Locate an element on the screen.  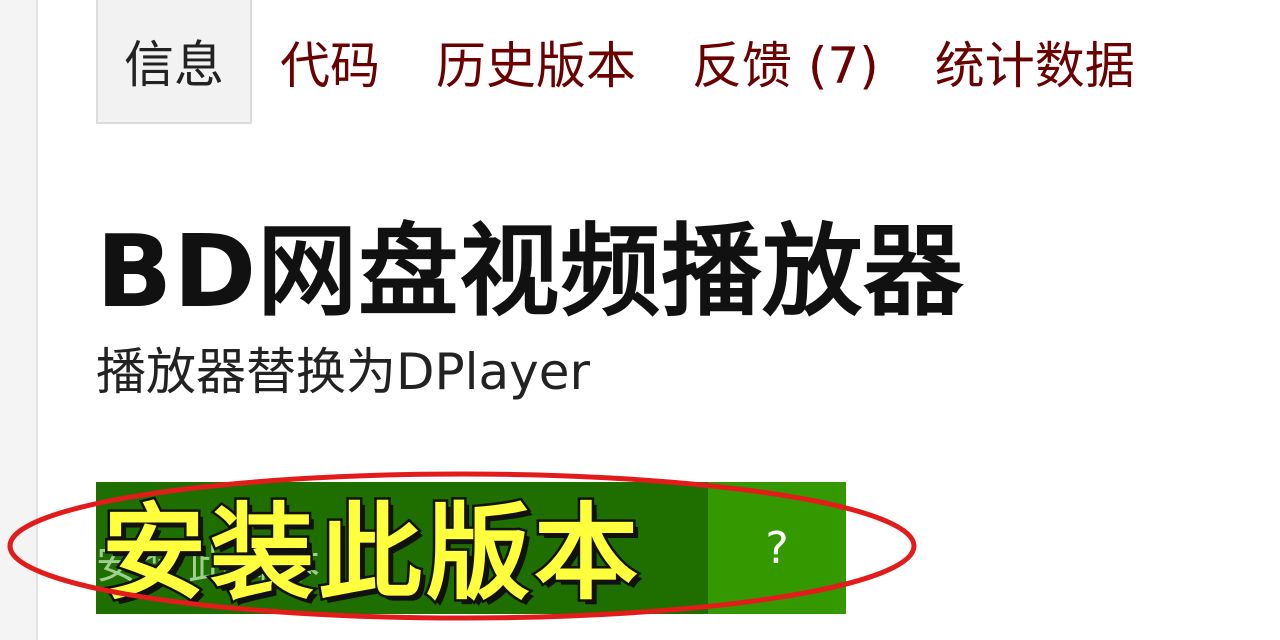
tab-label: 反馈 (7) is located at coordinates (785, 66).